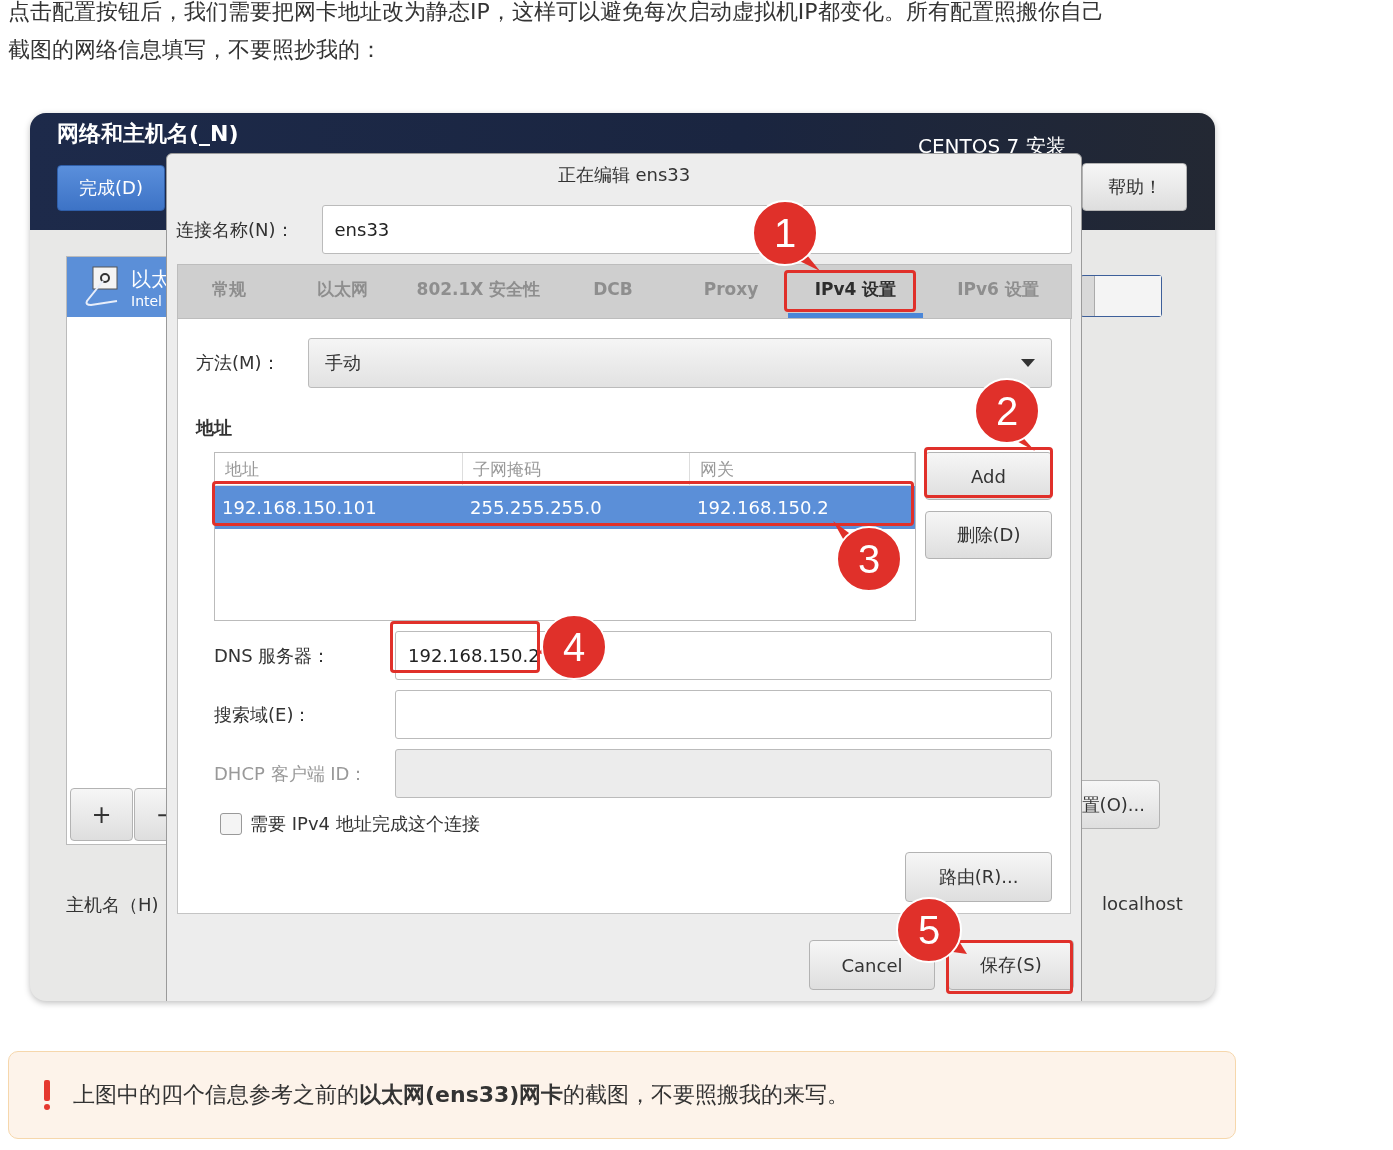 The height and width of the screenshot is (1150, 1393). What do you see at coordinates (214, 428) in the screenshot?
I see `address-heading: 地址` at bounding box center [214, 428].